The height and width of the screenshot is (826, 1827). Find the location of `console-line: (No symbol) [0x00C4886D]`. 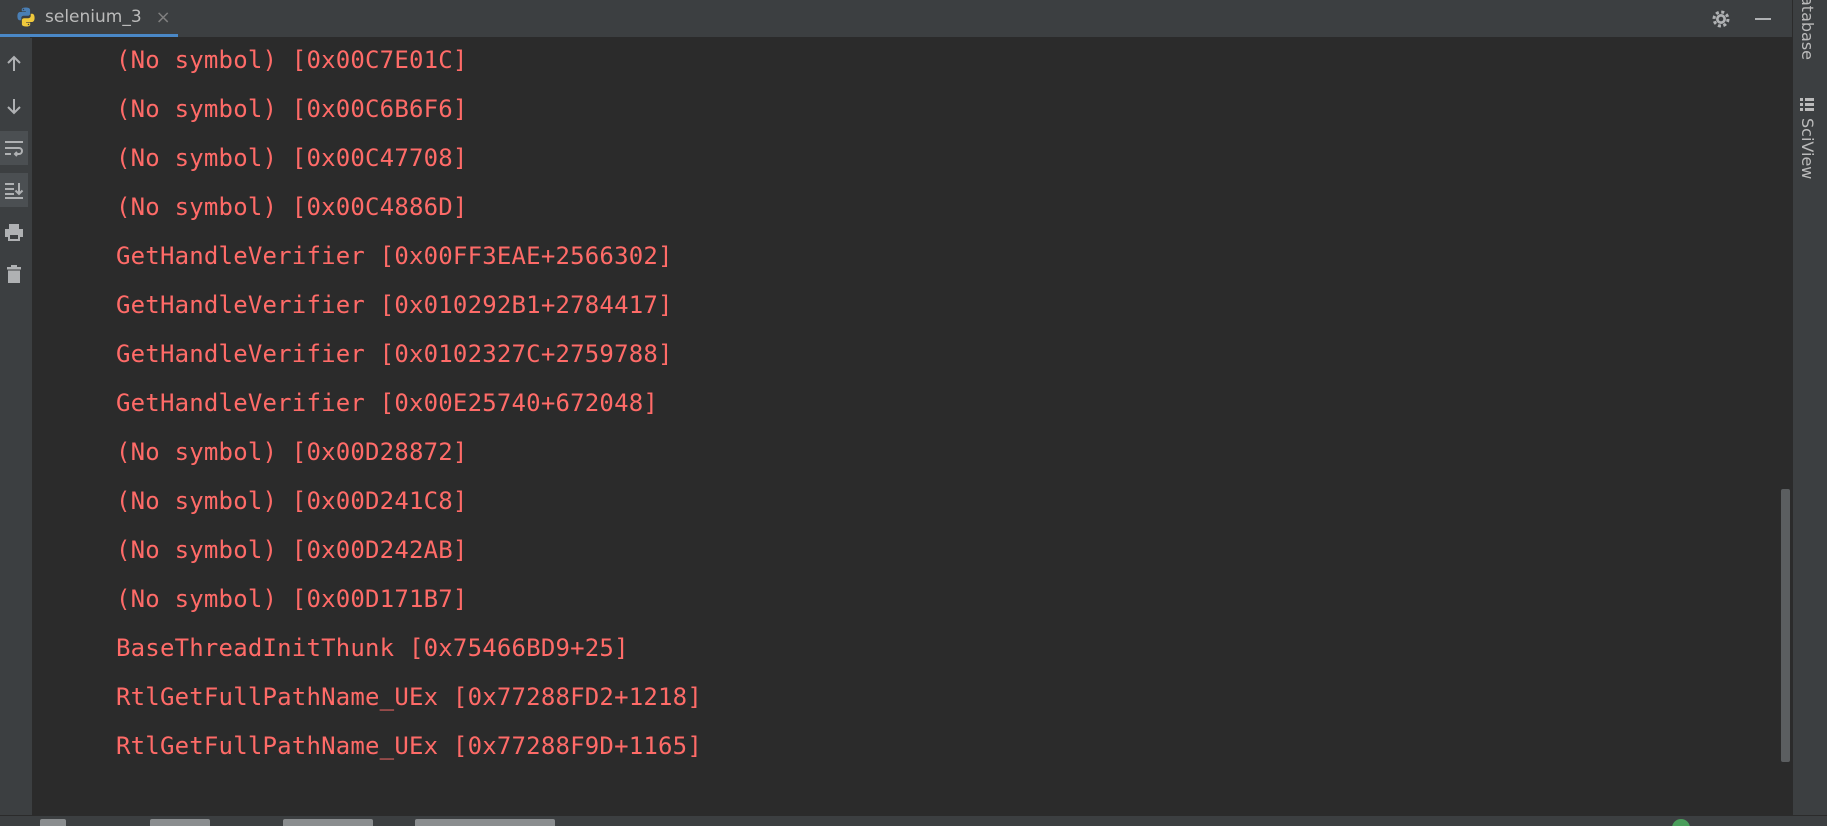

console-line: (No symbol) [0x00C4886D] is located at coordinates (292, 207).